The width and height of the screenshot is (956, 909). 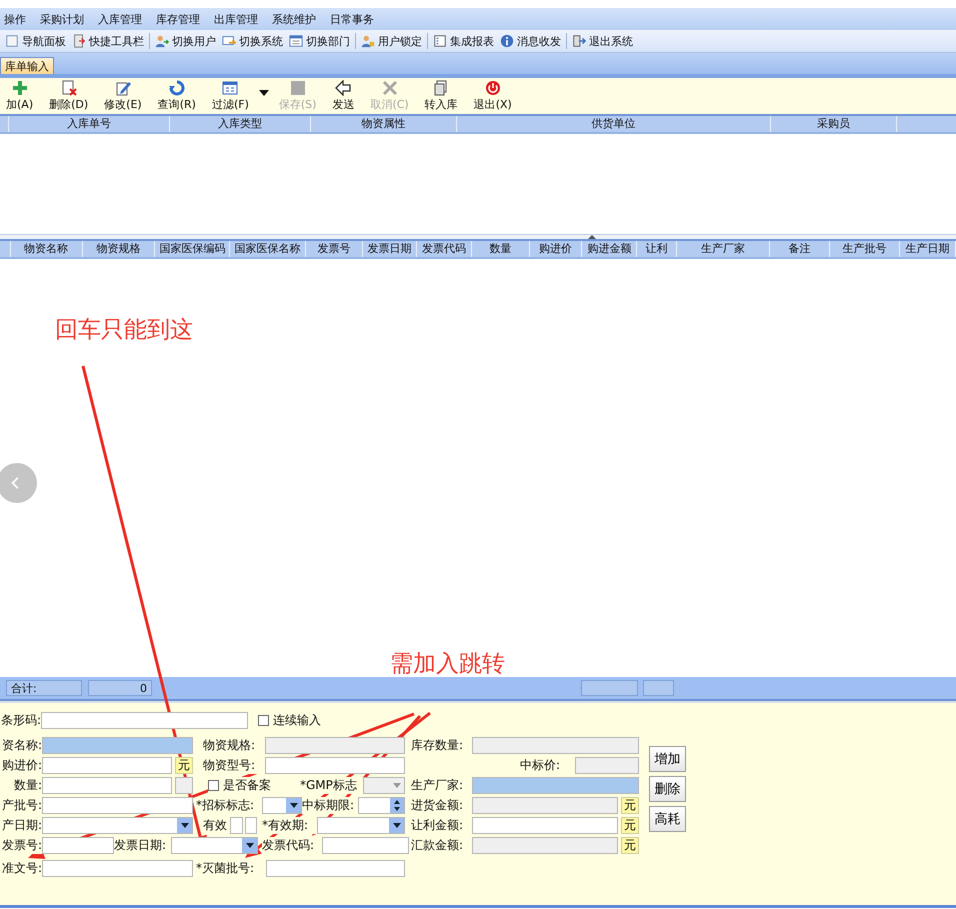 I want to click on column-header: 供货单位, so click(x=614, y=124).